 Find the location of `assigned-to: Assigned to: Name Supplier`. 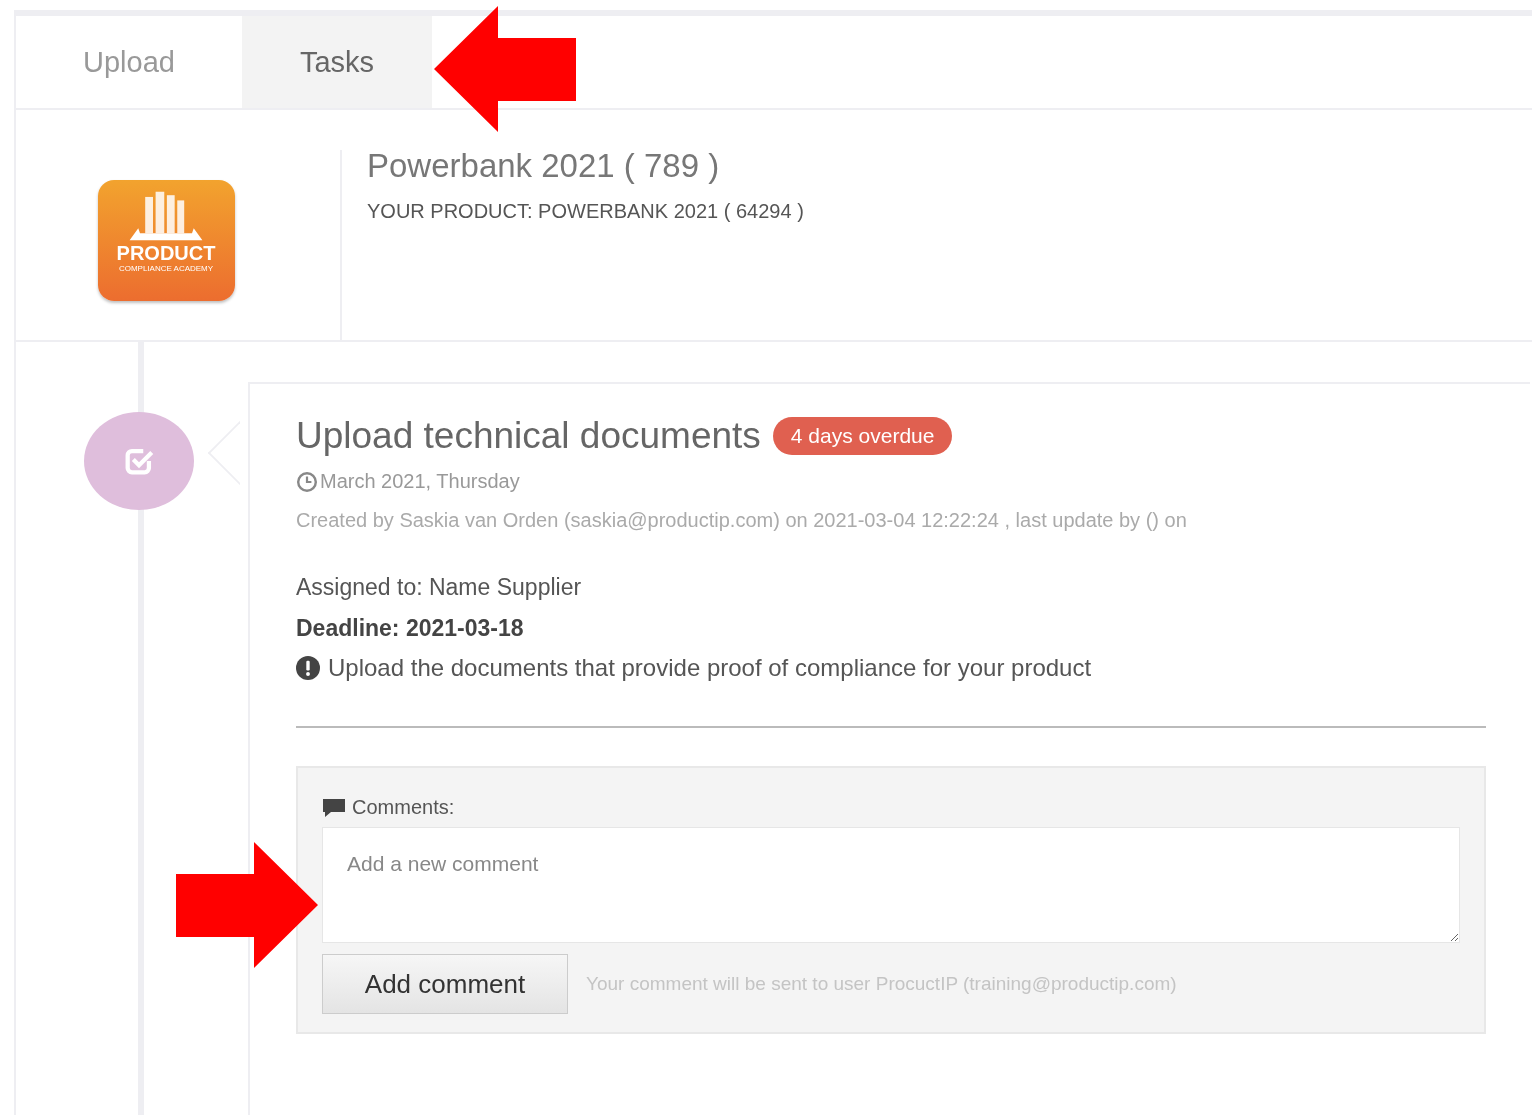

assigned-to: Assigned to: Name Supplier is located at coordinates (439, 587).